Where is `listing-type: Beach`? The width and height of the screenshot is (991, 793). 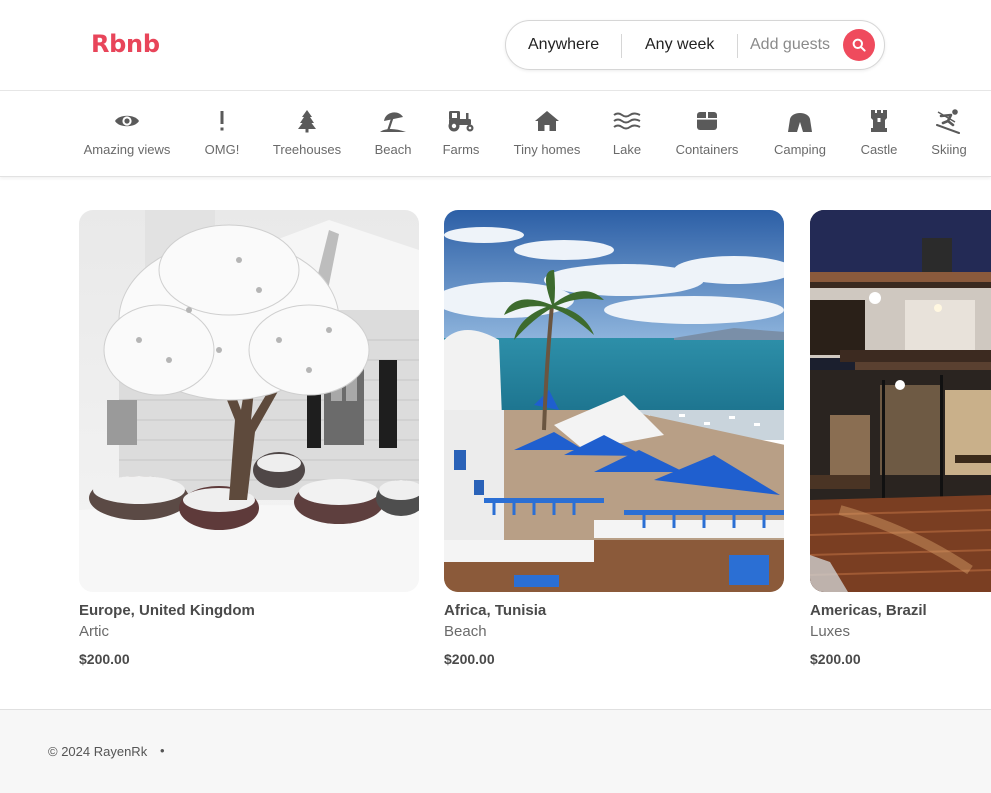 listing-type: Beach is located at coordinates (465, 631).